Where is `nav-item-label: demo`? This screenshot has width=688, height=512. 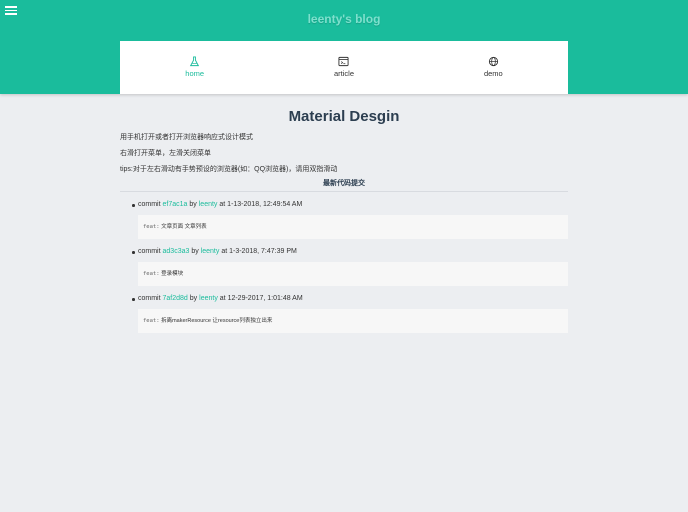
nav-item-label: demo is located at coordinates (493, 73).